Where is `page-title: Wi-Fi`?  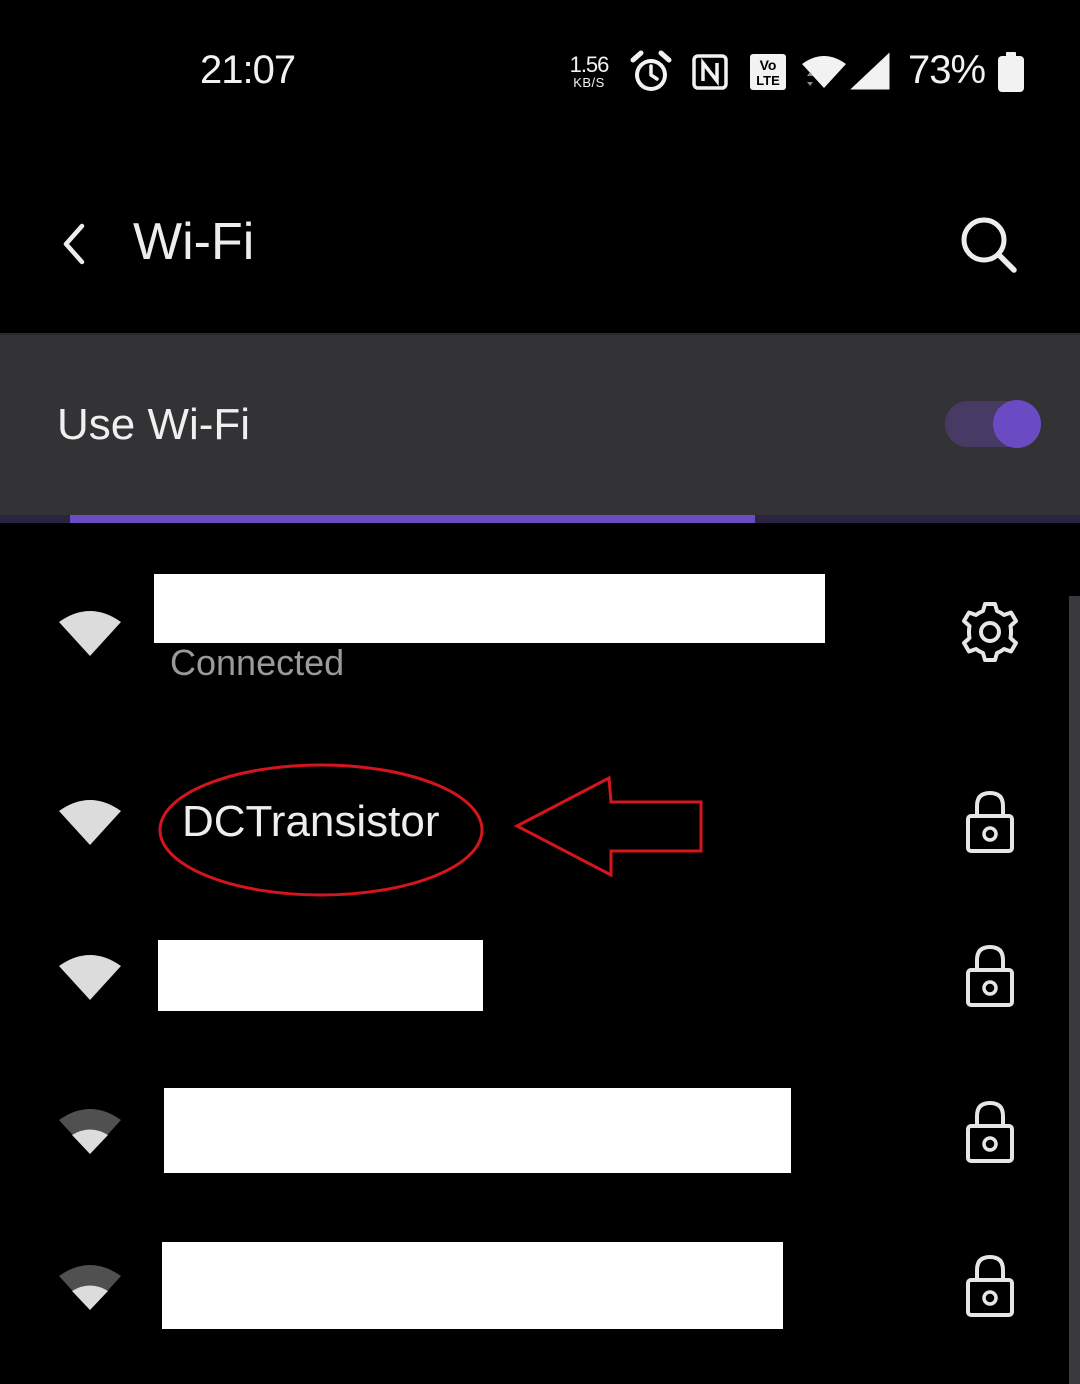 page-title: Wi-Fi is located at coordinates (194, 242).